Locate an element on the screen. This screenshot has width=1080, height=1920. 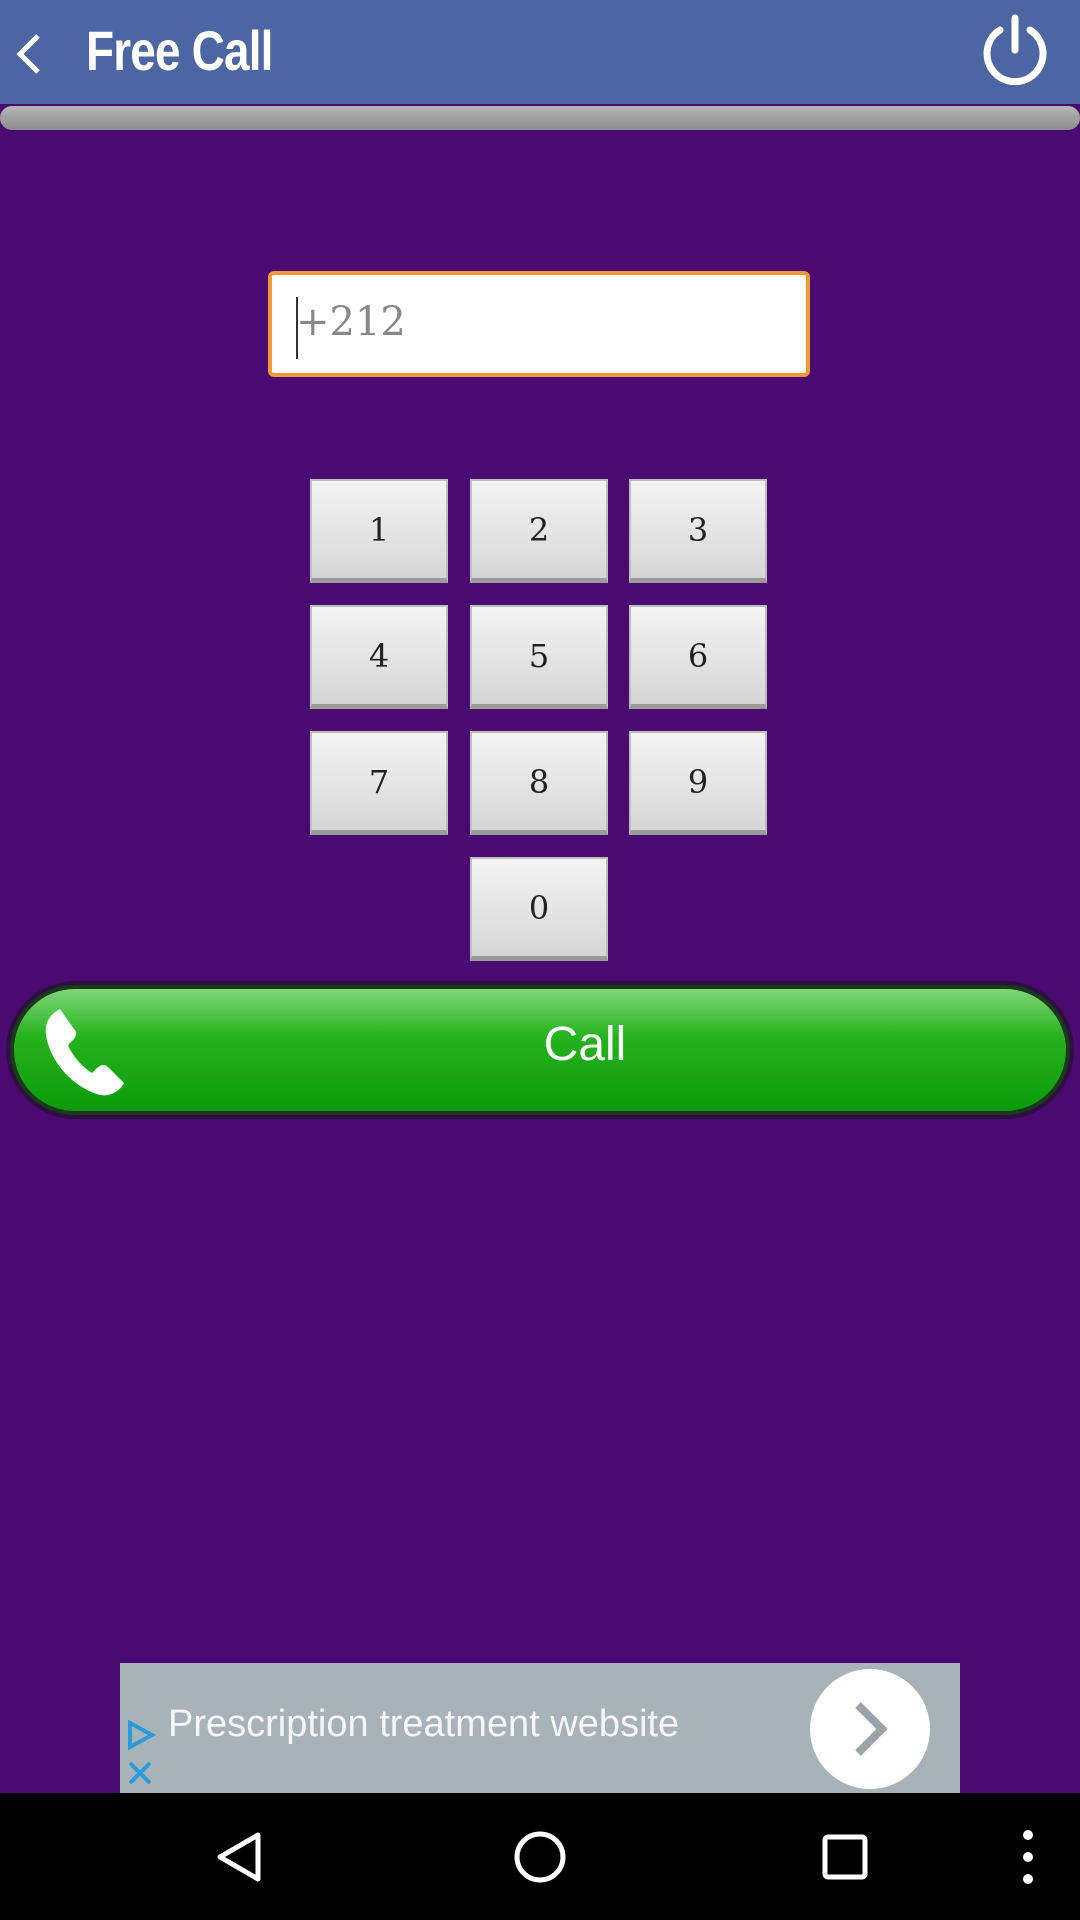
call-button-label: Call is located at coordinates (585, 1044).